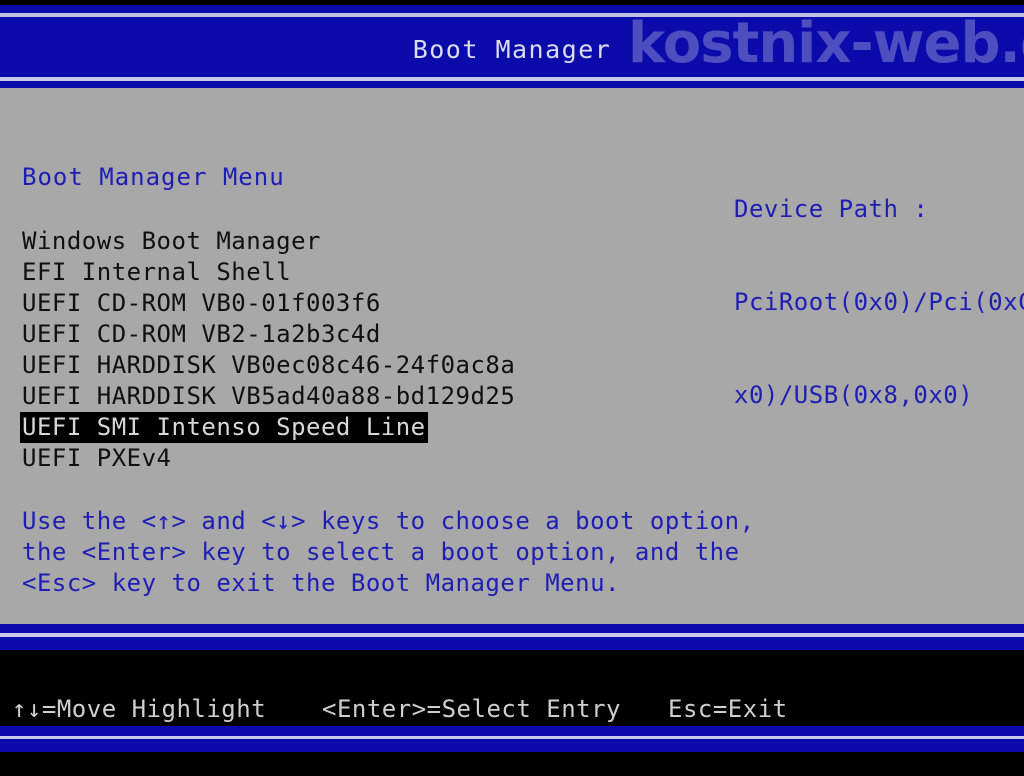 The image size is (1024, 776). Describe the element at coordinates (728, 709) in the screenshot. I see `footer-key-exit: Esc=Exit` at that location.